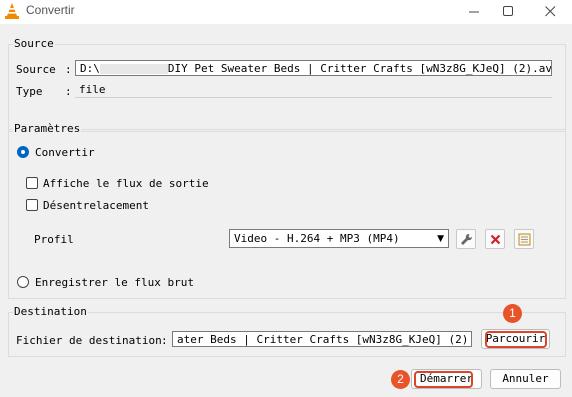  Describe the element at coordinates (12, 11) in the screenshot. I see `vlc-cone-icon` at that location.